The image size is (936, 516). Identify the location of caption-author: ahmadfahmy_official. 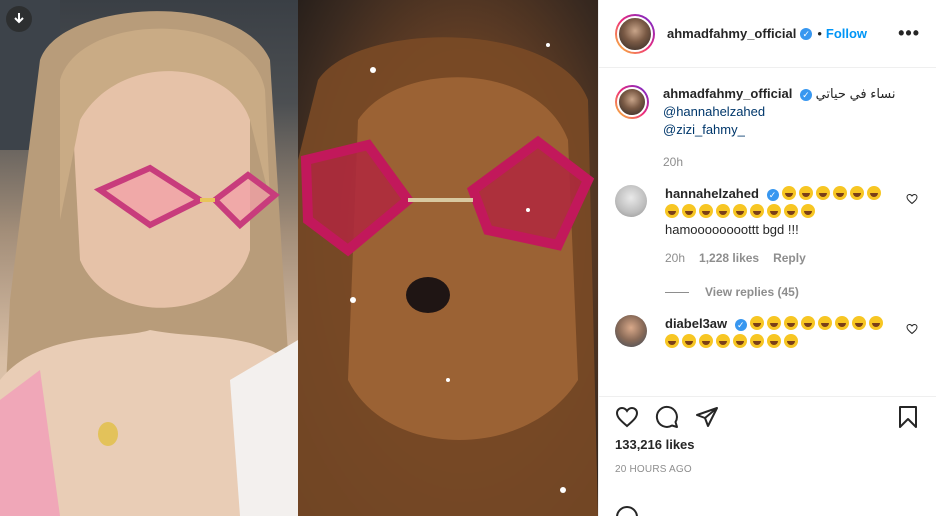
(727, 93).